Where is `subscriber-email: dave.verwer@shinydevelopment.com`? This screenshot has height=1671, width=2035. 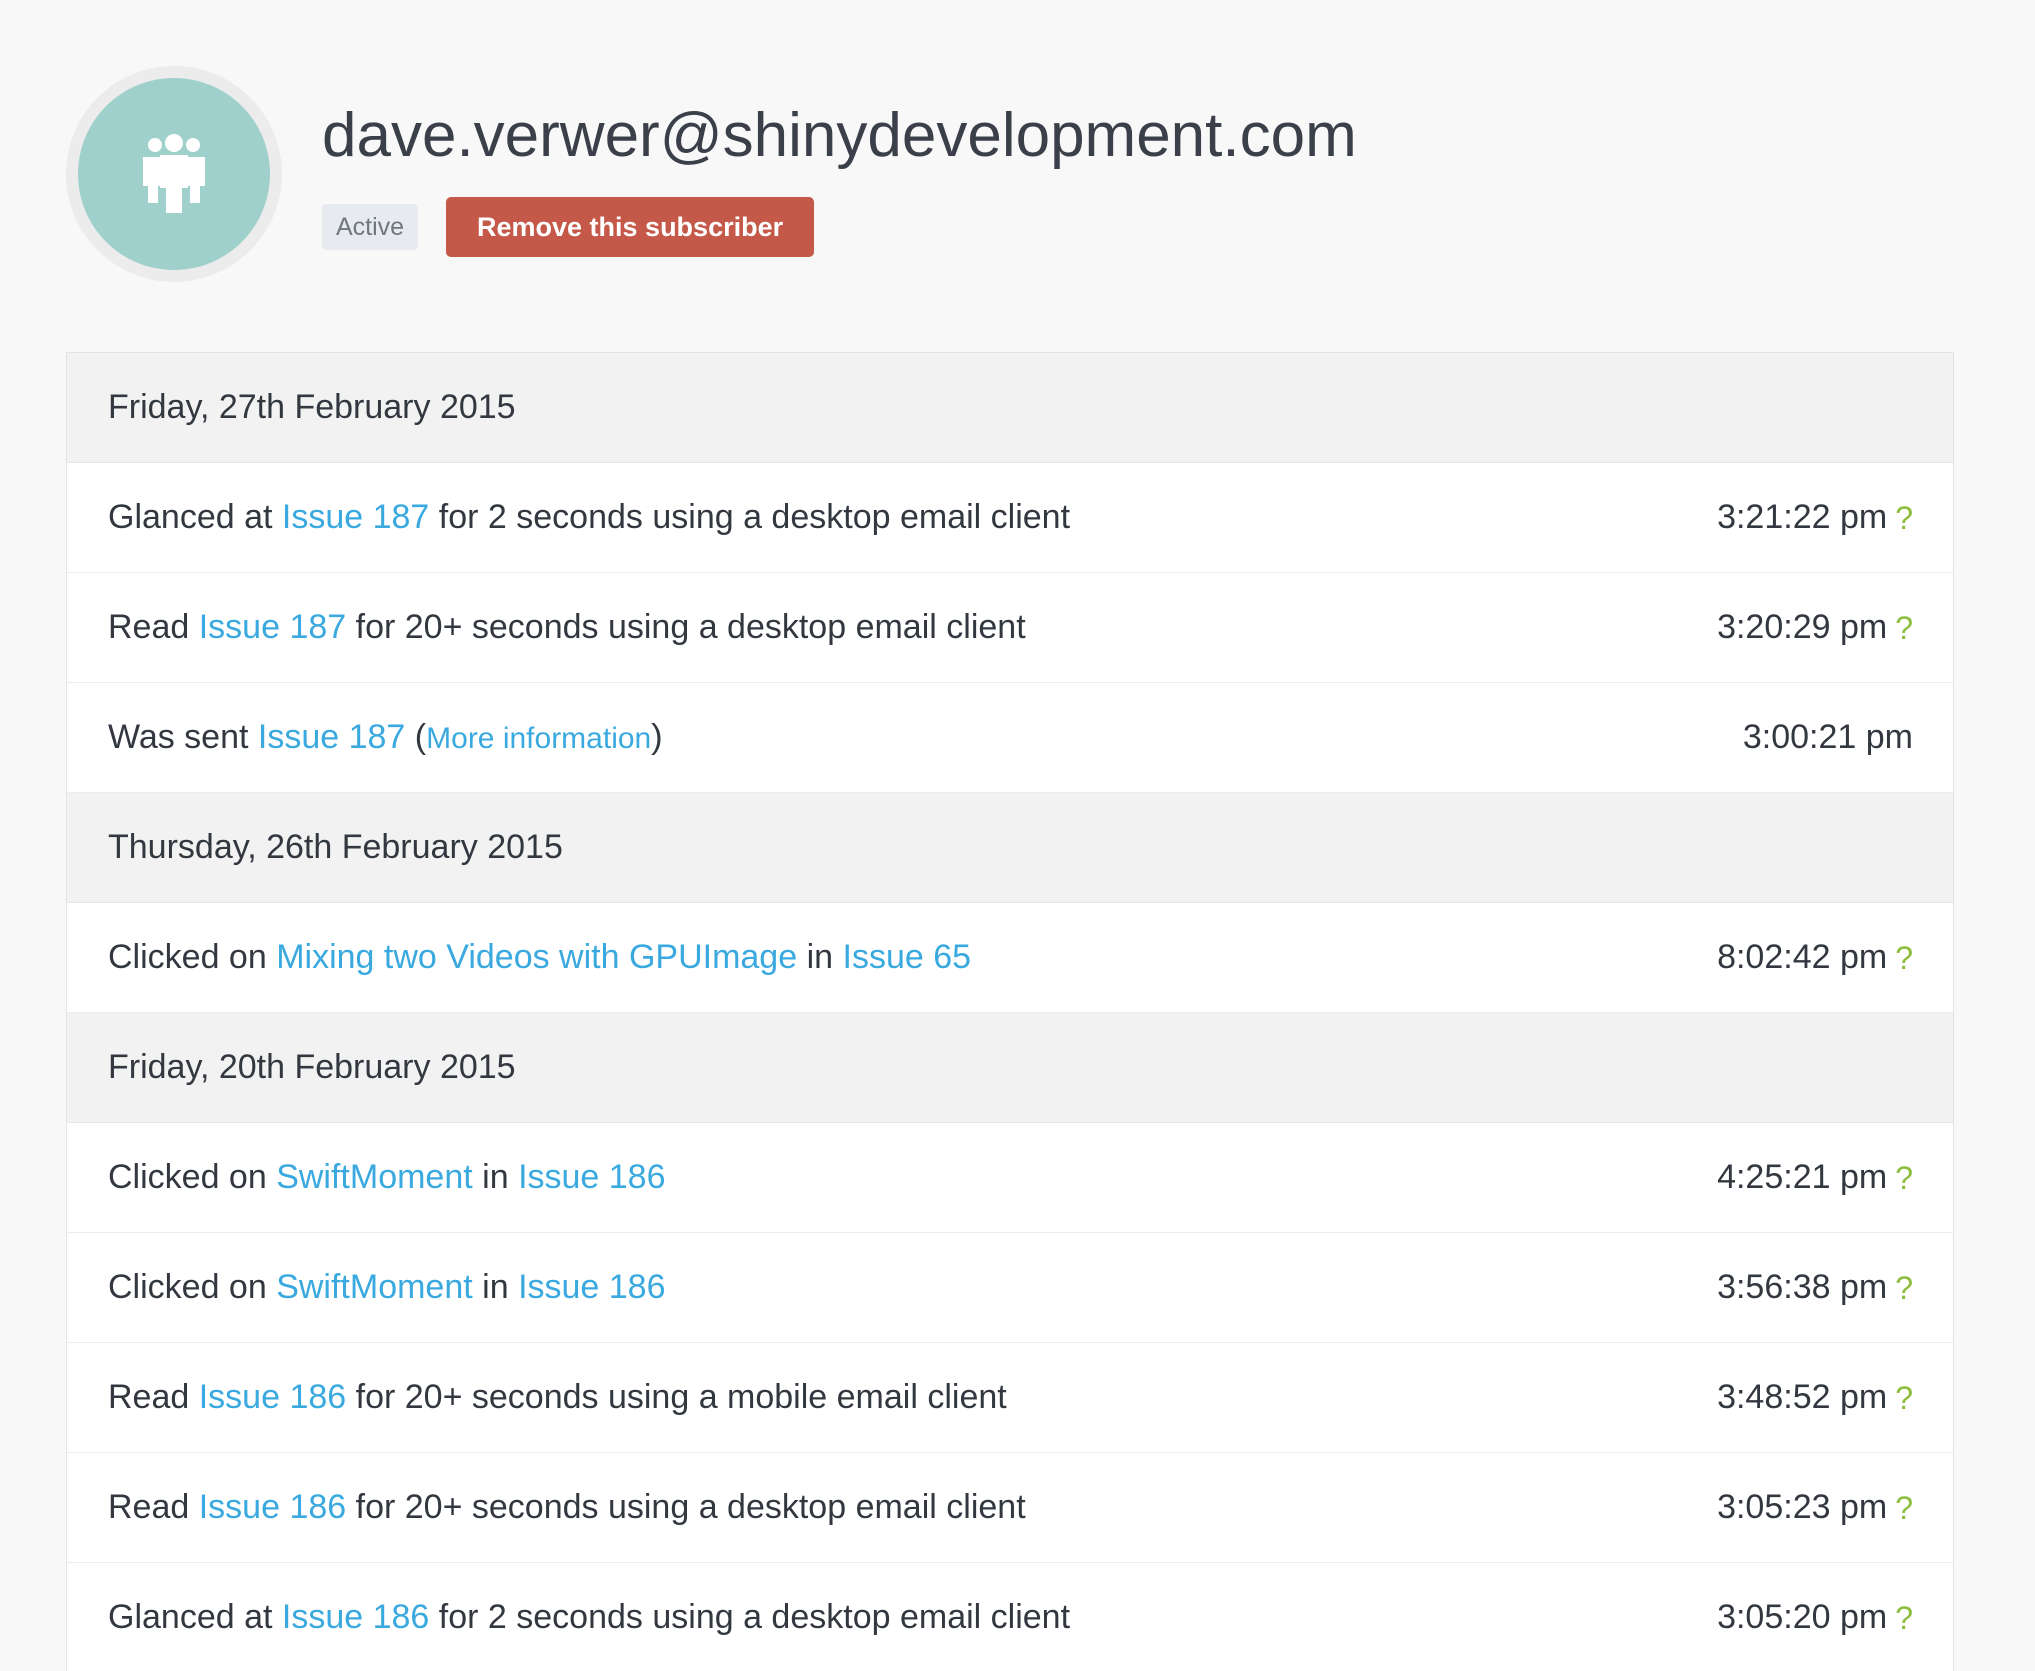 subscriber-email: dave.verwer@shinydevelopment.com is located at coordinates (839, 135).